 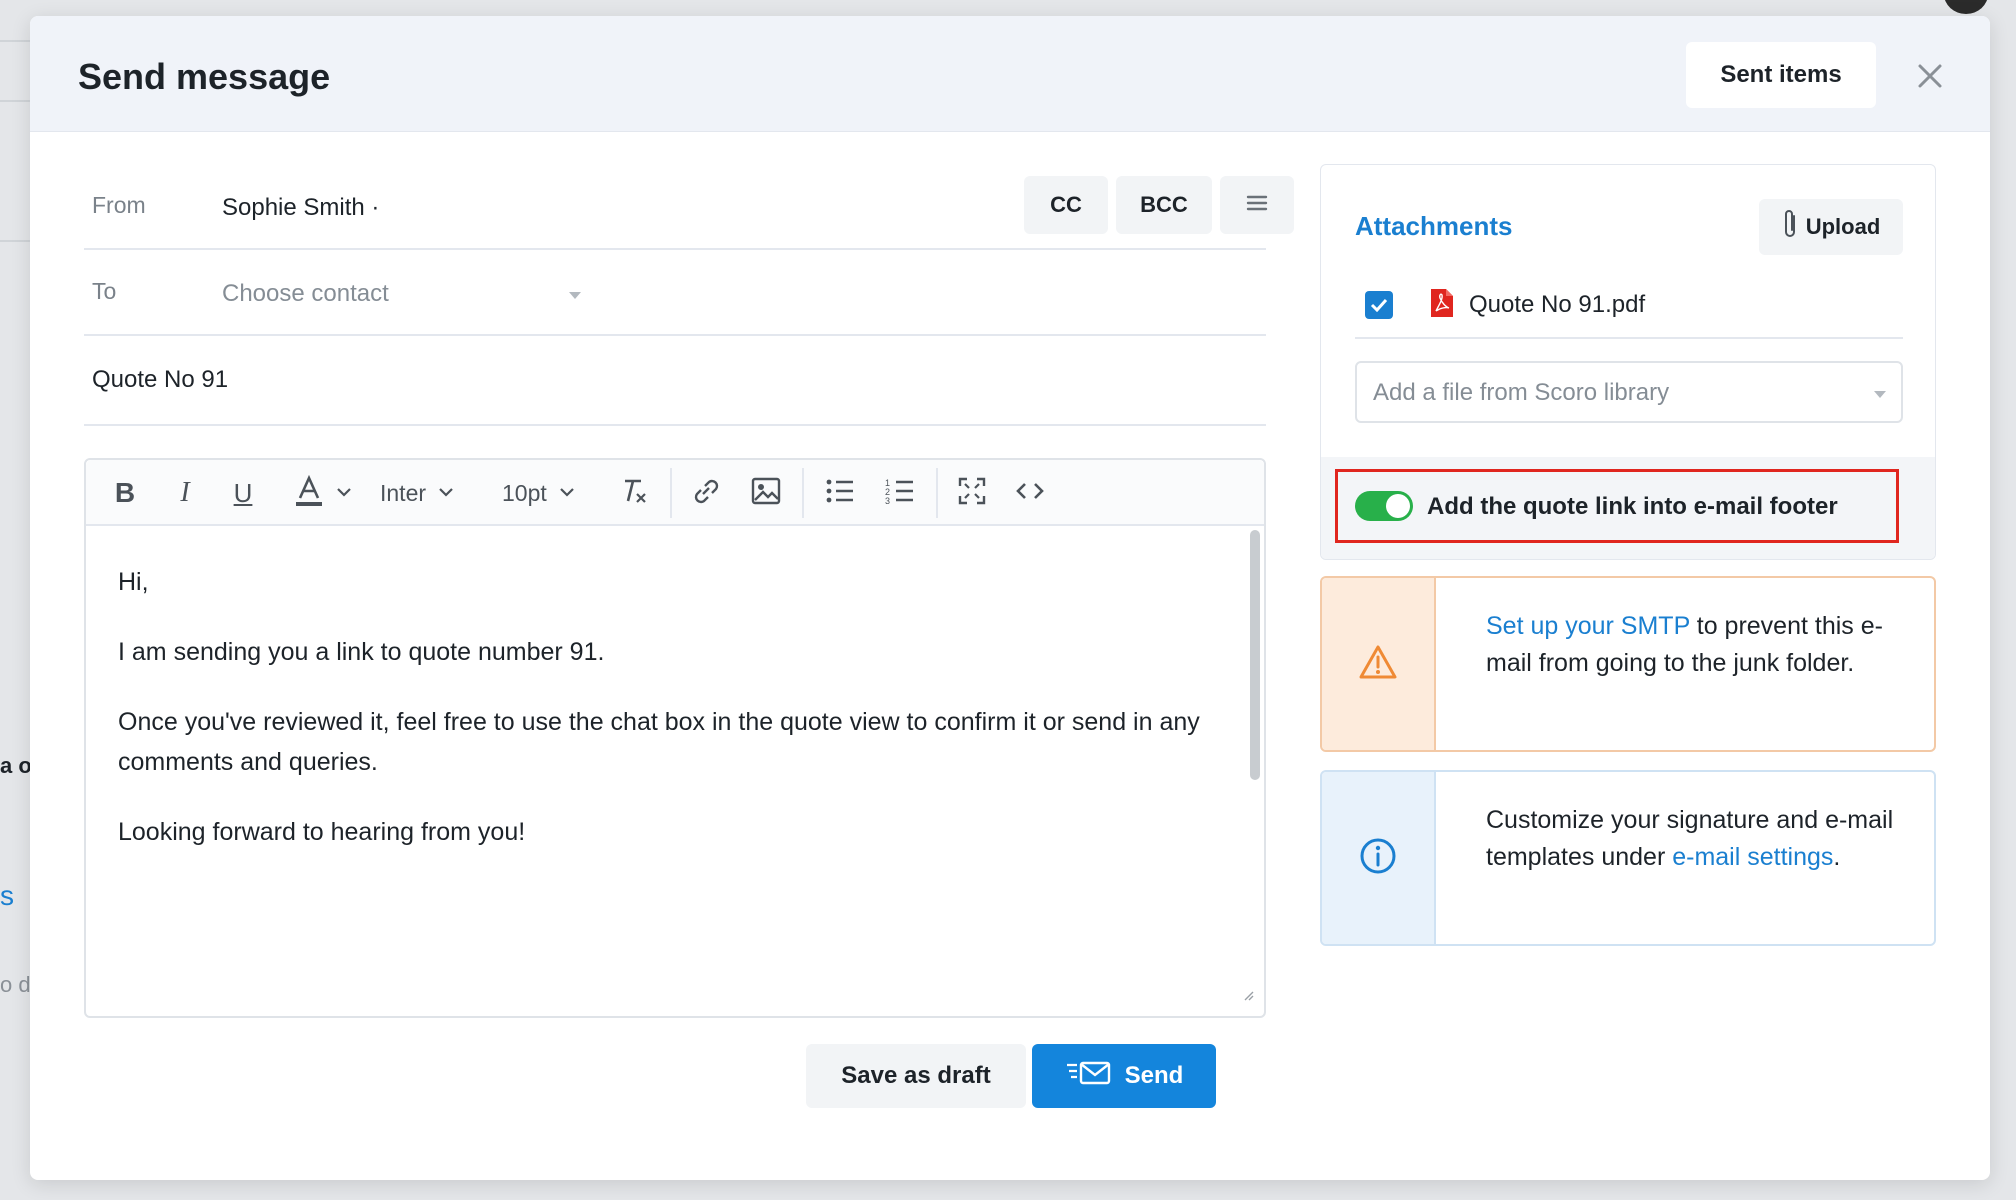 I want to click on scoro-library-select: Add a file from Scoro library, so click(x=1629, y=392).